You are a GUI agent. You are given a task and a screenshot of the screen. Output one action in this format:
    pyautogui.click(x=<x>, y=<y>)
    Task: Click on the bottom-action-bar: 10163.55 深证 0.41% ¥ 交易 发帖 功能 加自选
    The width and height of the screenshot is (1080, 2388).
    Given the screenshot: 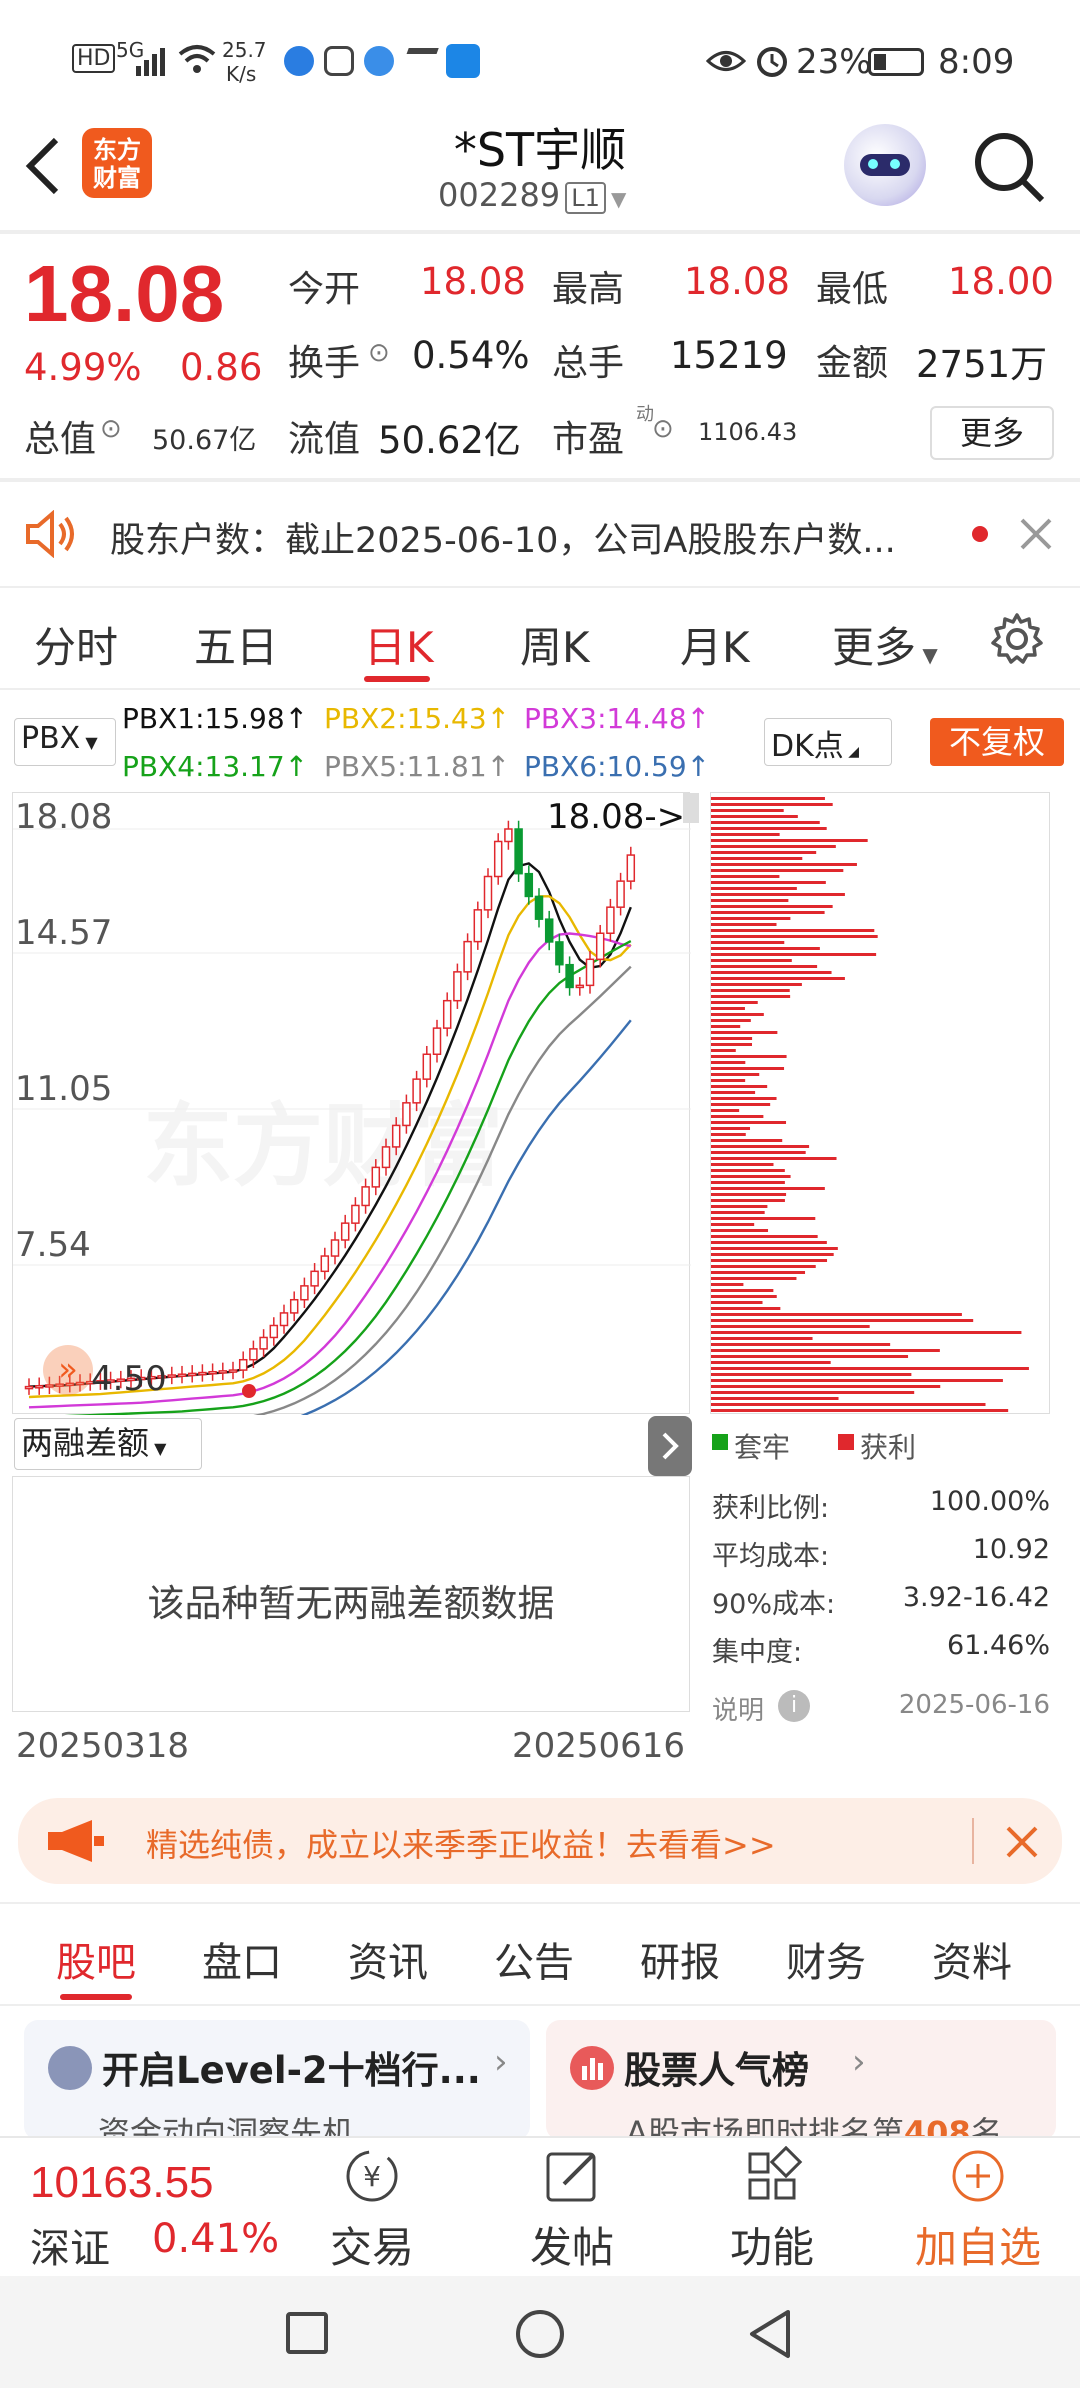 What is the action you would take?
    pyautogui.click(x=540, y=2206)
    